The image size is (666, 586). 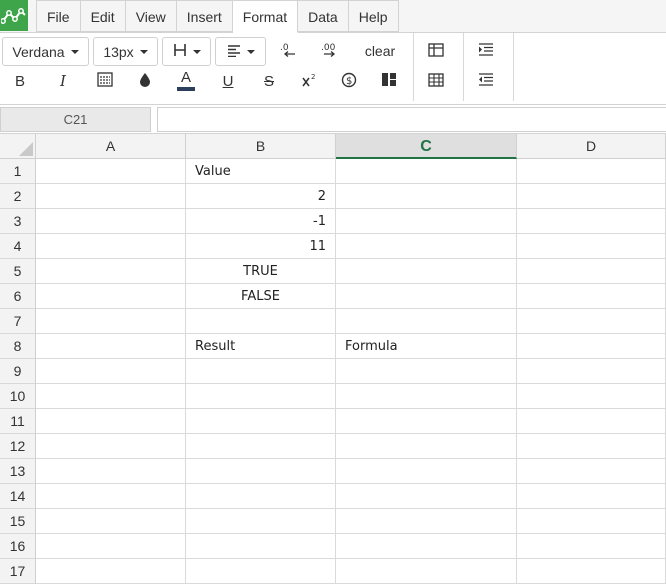 What do you see at coordinates (261, 146) in the screenshot?
I see `column-header-b: B` at bounding box center [261, 146].